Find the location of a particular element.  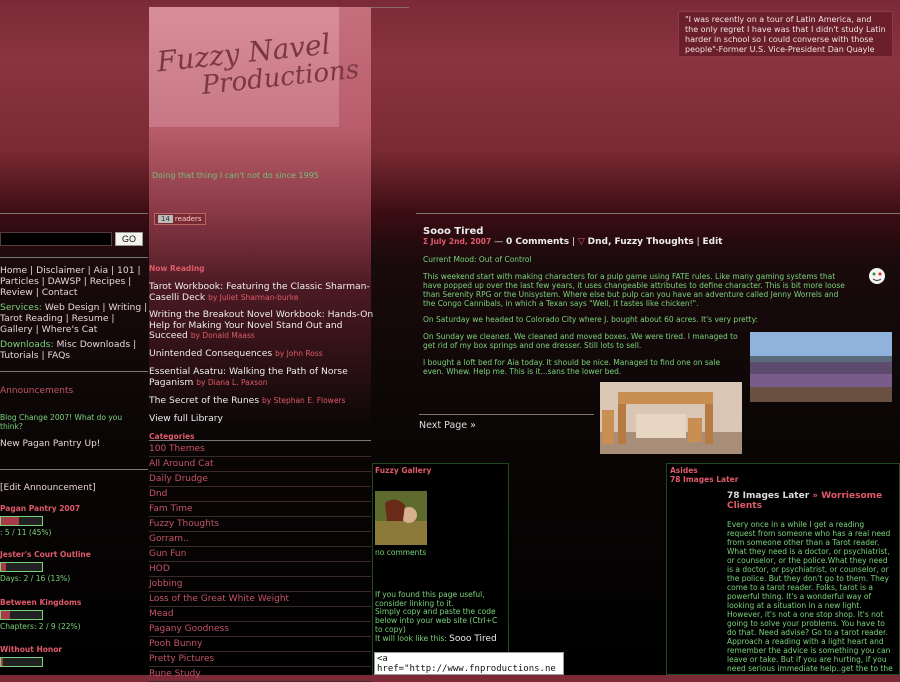

progress-item: Pagan Pantry 2007 : 5 / 11 (45%) is located at coordinates (40, 520).